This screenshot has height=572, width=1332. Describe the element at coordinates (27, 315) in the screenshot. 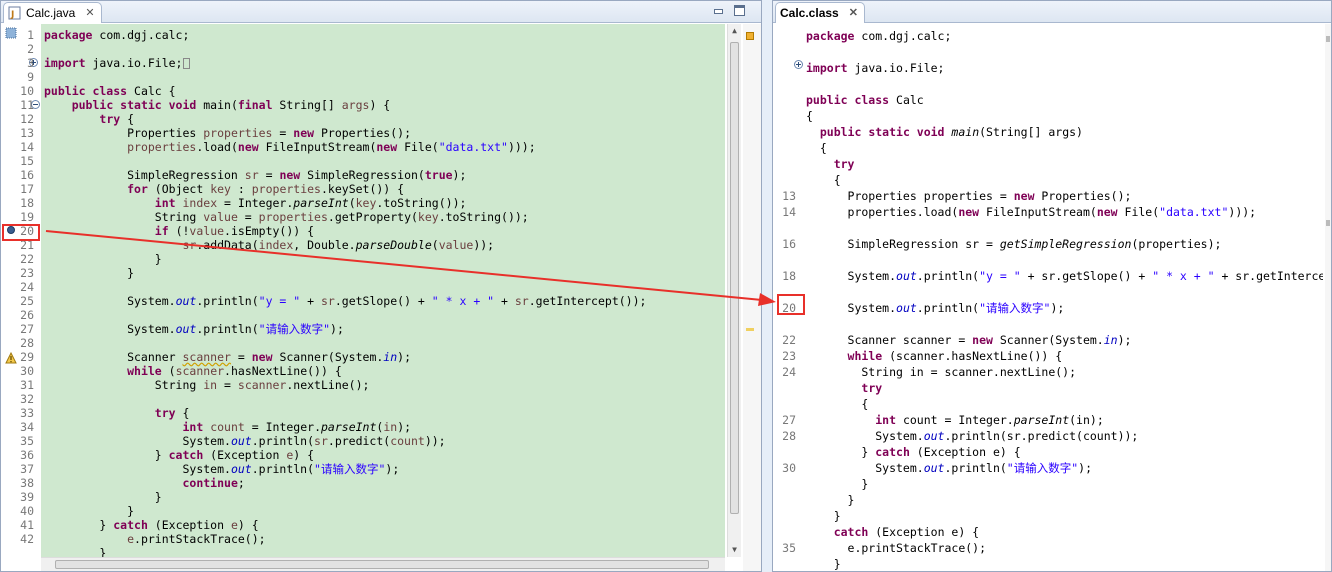

I see `line-number: 26` at that location.